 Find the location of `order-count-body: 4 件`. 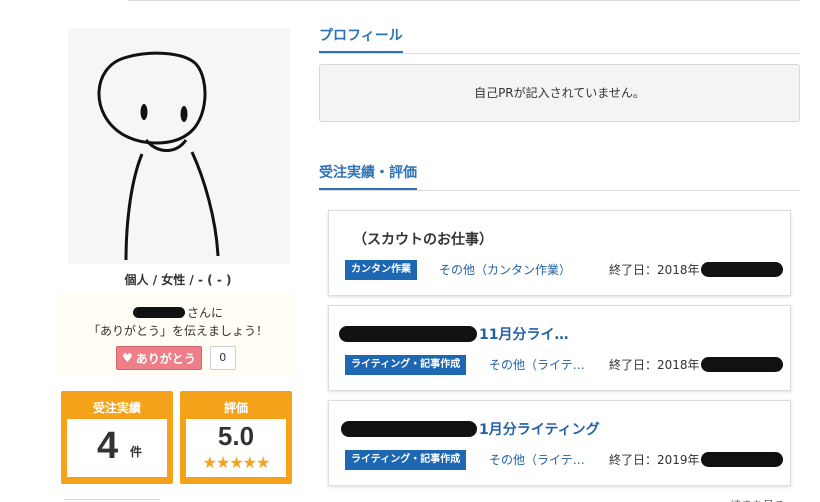

order-count-body: 4 件 is located at coordinates (117, 448).